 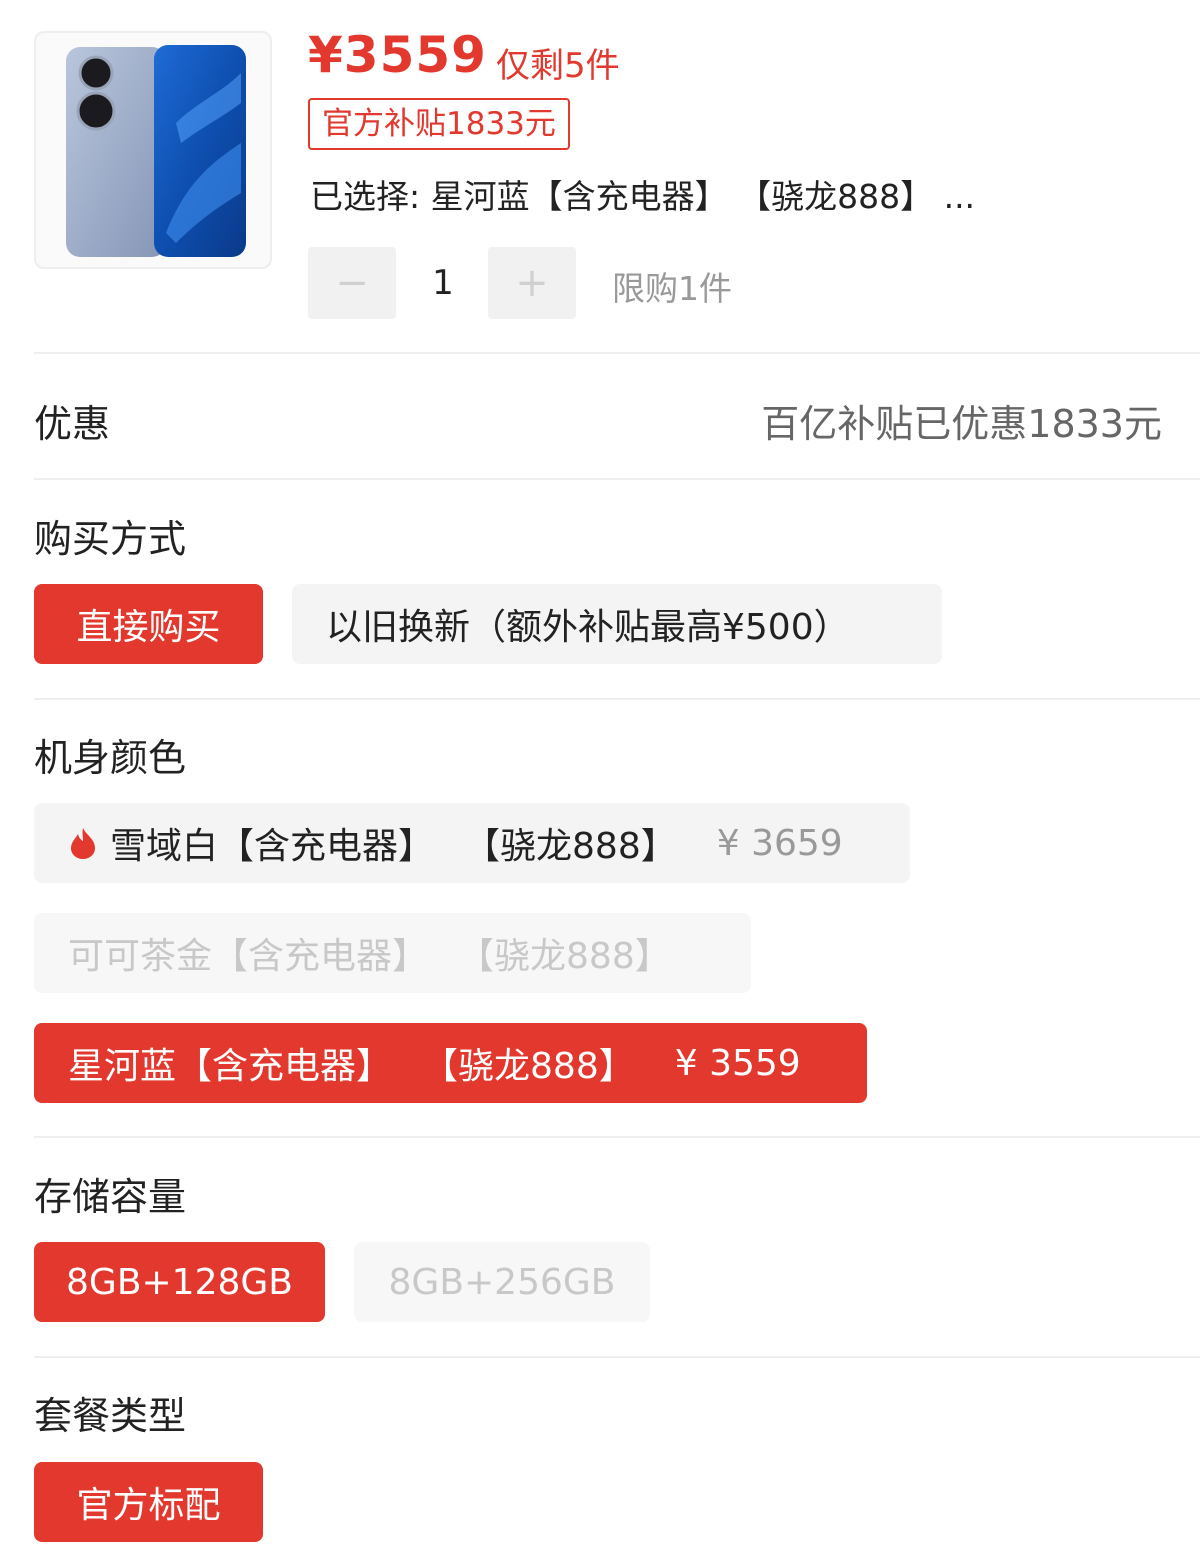 What do you see at coordinates (558, 66) in the screenshot?
I see `stock-note: 仅剩5件` at bounding box center [558, 66].